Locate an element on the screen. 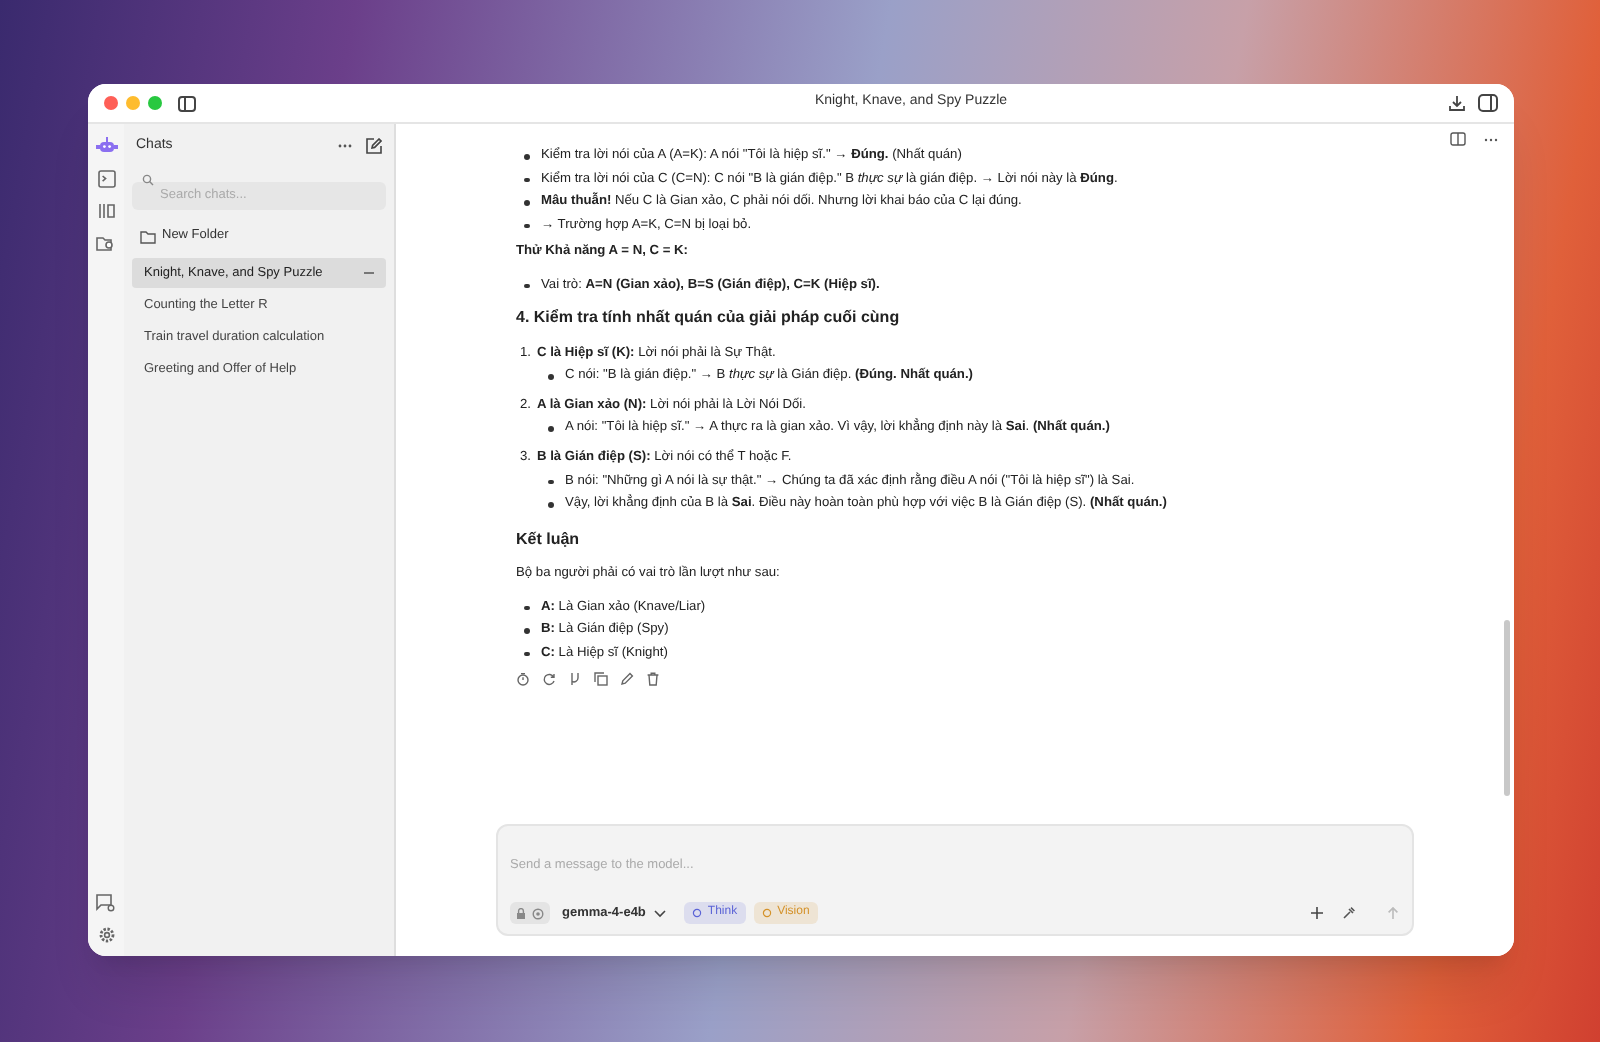  edit-icon is located at coordinates (627, 679).